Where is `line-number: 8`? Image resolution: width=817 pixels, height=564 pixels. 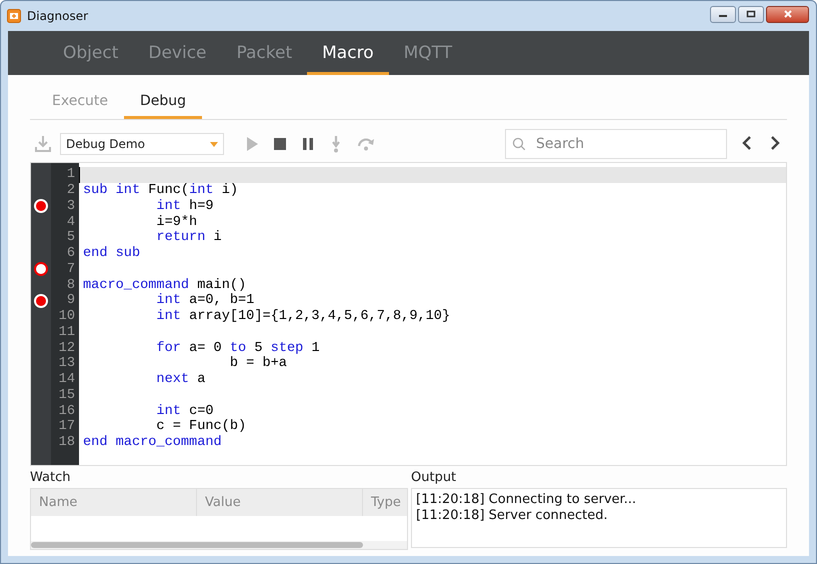
line-number: 8 is located at coordinates (71, 285).